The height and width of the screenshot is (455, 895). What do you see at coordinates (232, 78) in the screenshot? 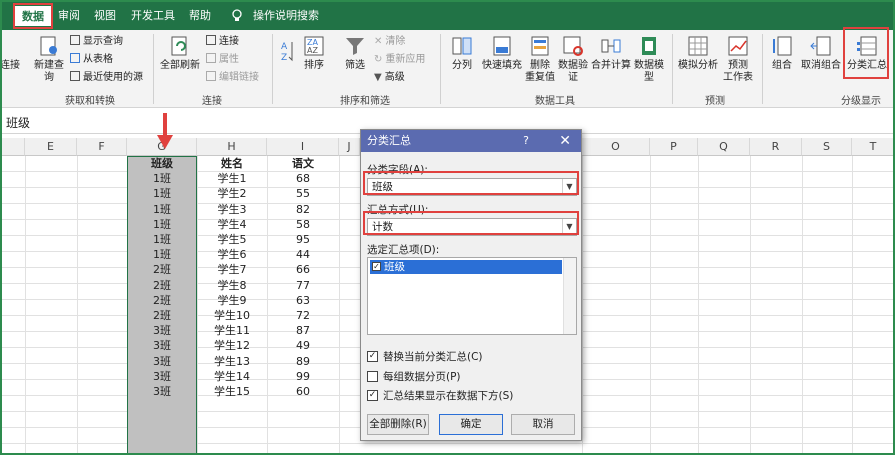
I see `edit-links-button: 编辑链接` at bounding box center [232, 78].